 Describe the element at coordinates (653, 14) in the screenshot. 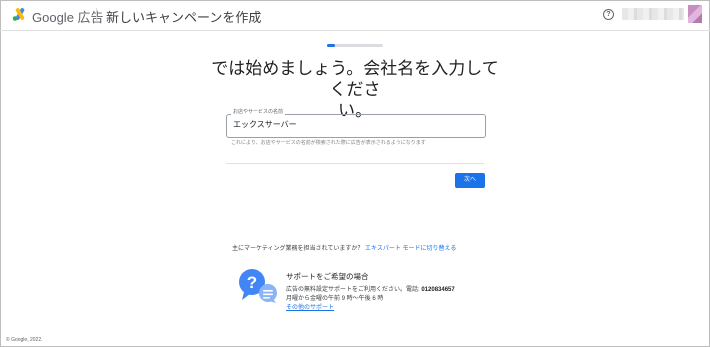

I see `account-email-redacted` at that location.